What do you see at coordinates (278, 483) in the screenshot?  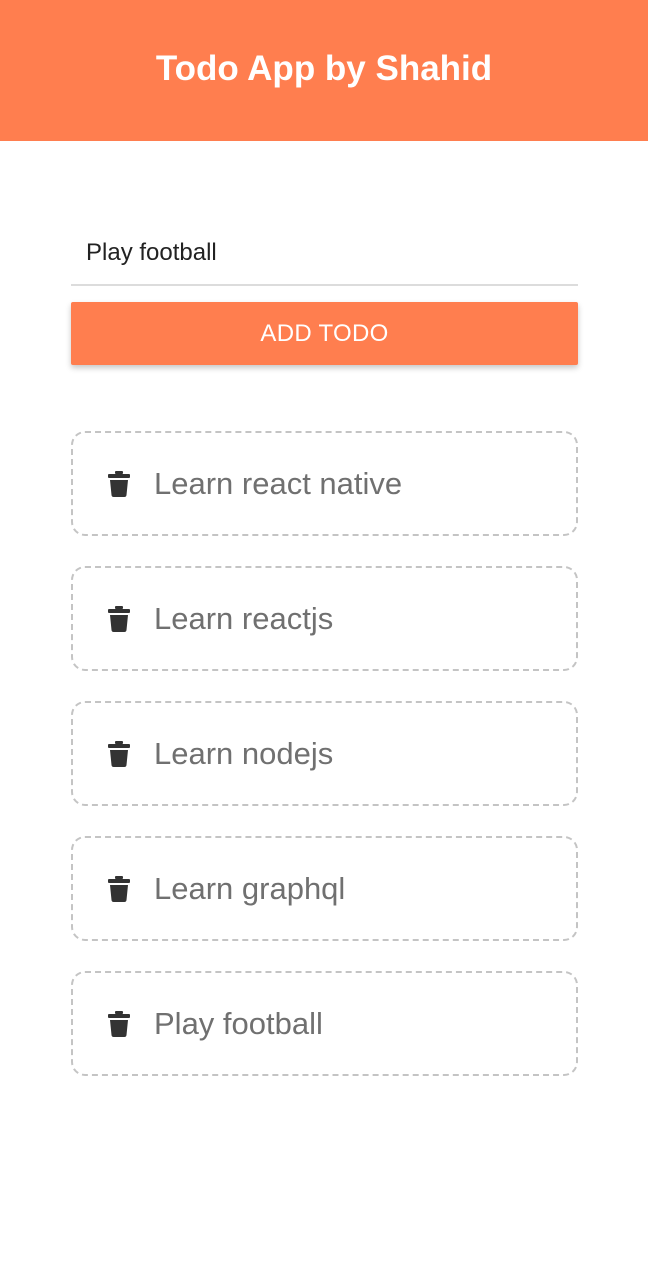 I see `todo-text: Learn react native` at bounding box center [278, 483].